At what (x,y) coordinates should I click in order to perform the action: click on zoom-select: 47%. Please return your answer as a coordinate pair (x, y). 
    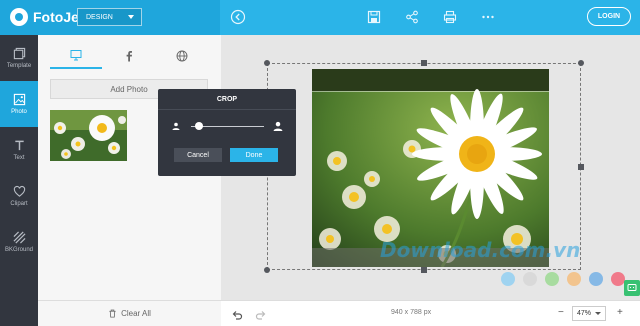
    Looking at the image, I should click on (589, 313).